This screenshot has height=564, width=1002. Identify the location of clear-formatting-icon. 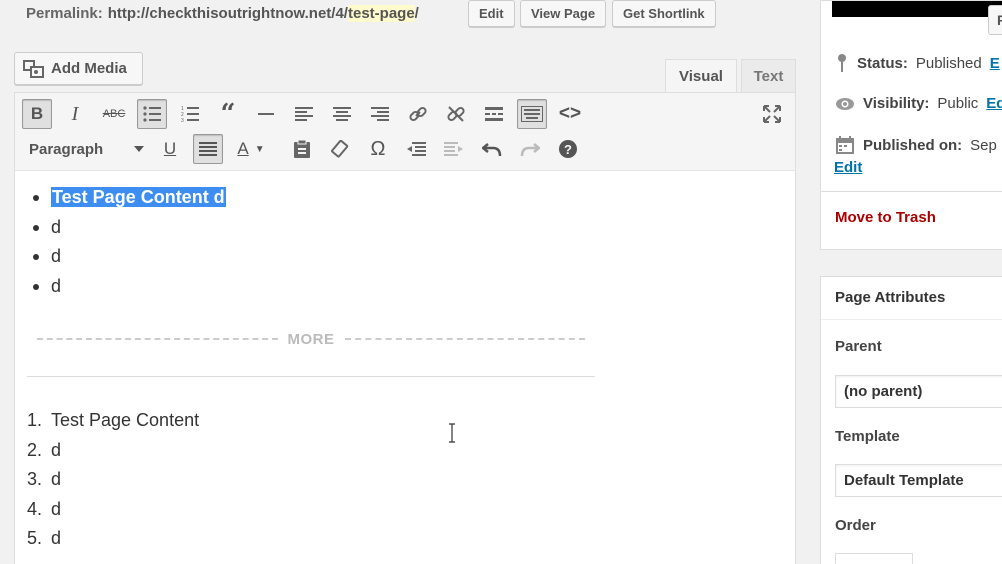
(340, 149).